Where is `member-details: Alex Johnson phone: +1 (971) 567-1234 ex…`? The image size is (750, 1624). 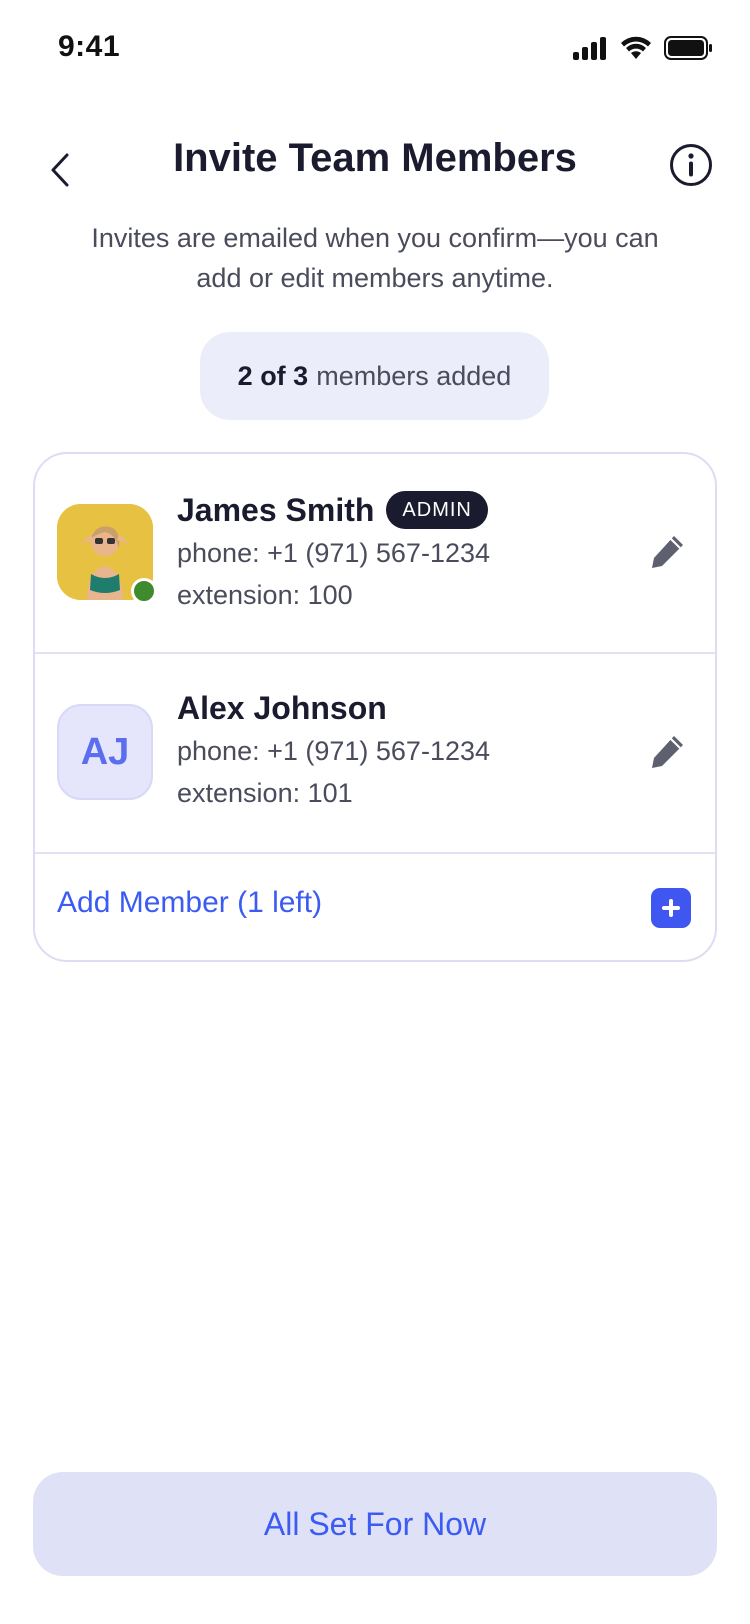
member-details: Alex Johnson phone: +1 (971) 567-1234 ex… is located at coordinates (333, 750).